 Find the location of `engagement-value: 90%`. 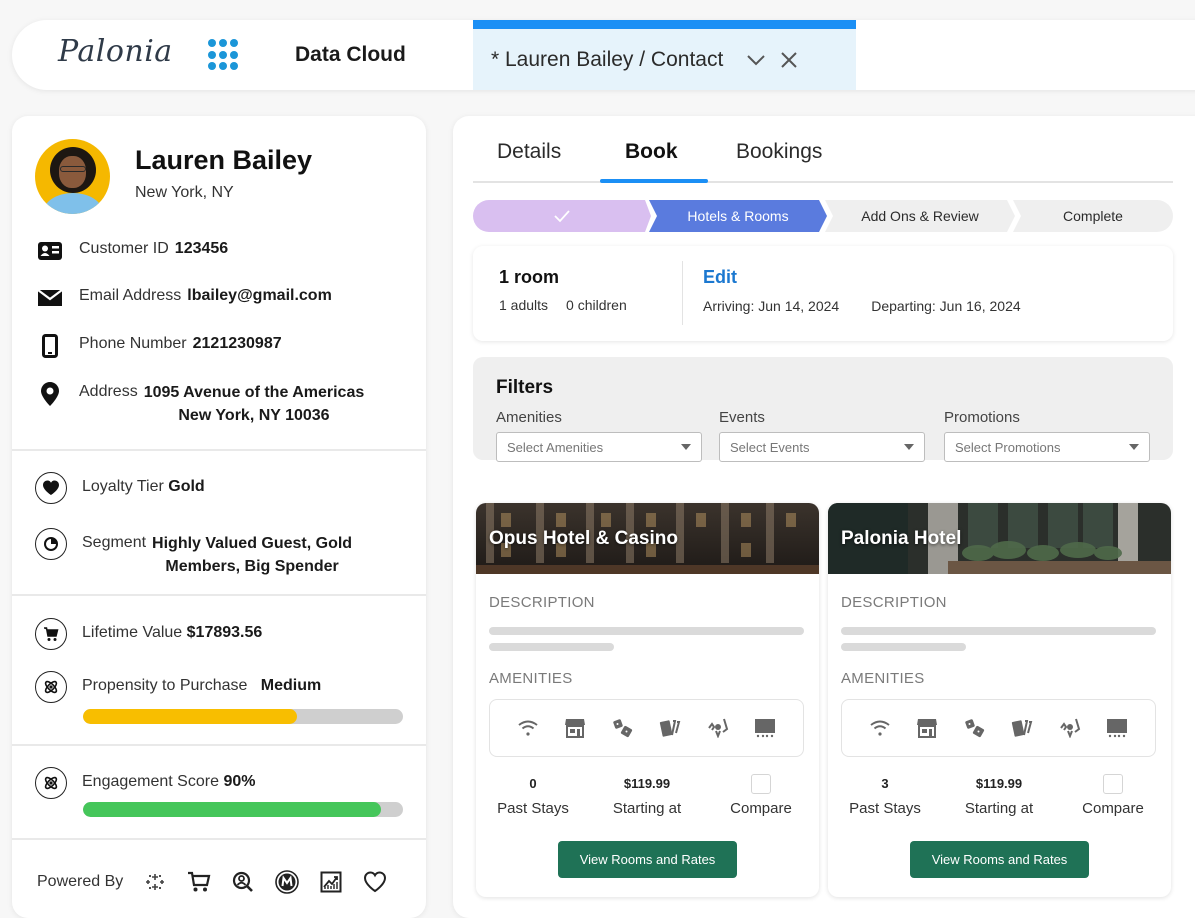

engagement-value: 90% is located at coordinates (239, 781).